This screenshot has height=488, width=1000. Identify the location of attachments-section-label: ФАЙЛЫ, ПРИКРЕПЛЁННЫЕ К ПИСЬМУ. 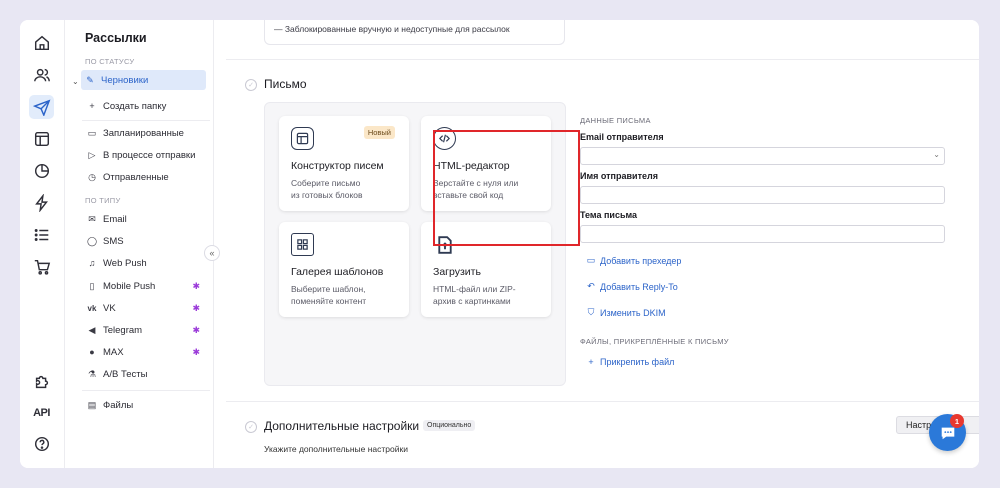
(654, 341).